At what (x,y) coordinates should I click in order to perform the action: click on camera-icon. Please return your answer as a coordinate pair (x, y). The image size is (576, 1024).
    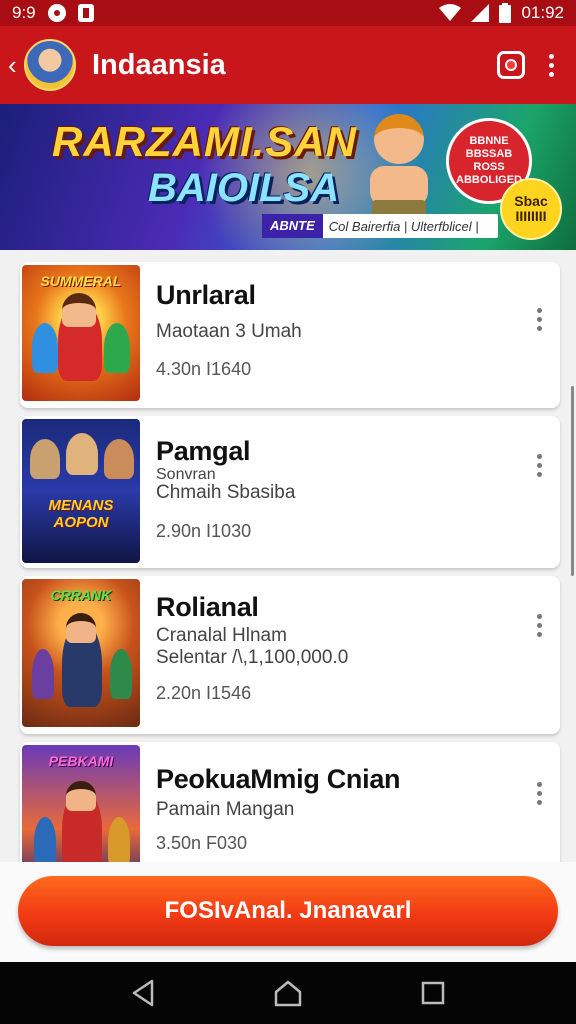
    Looking at the image, I should click on (511, 65).